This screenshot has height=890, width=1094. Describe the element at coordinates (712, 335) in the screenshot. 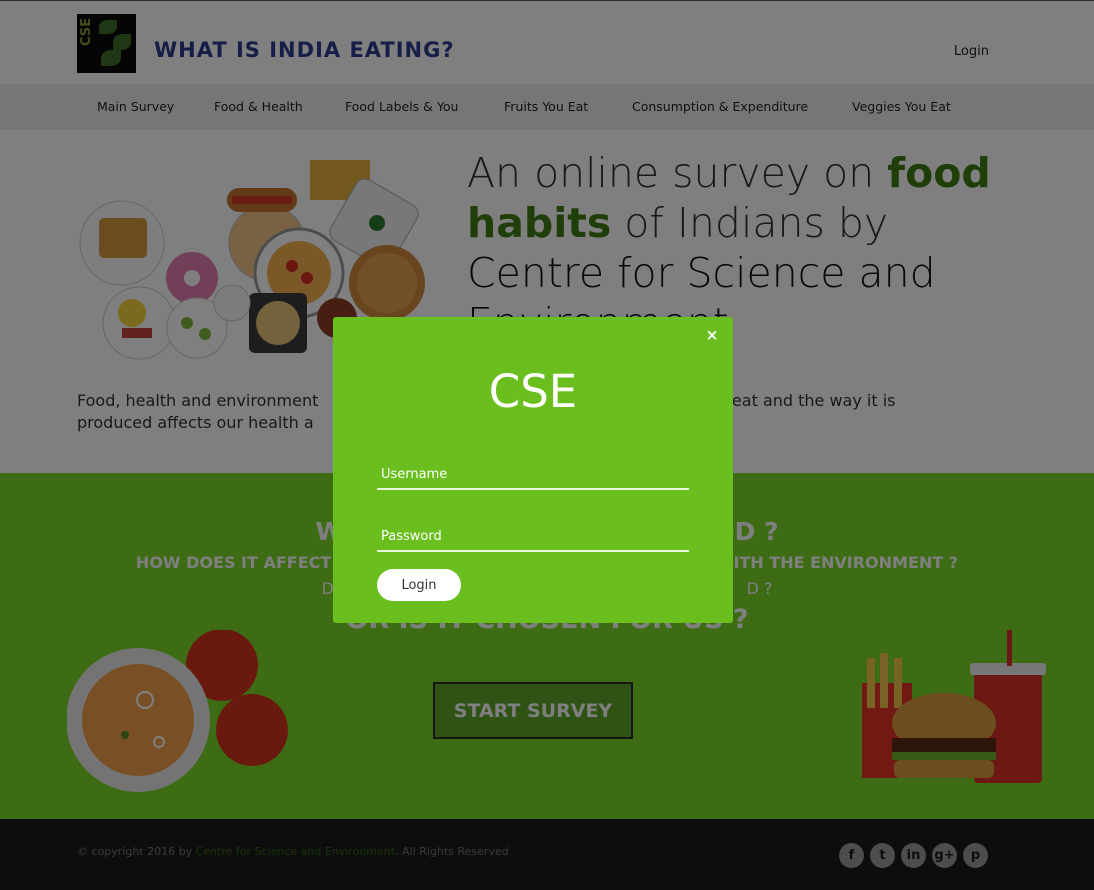

I see `close-icon: ×` at that location.